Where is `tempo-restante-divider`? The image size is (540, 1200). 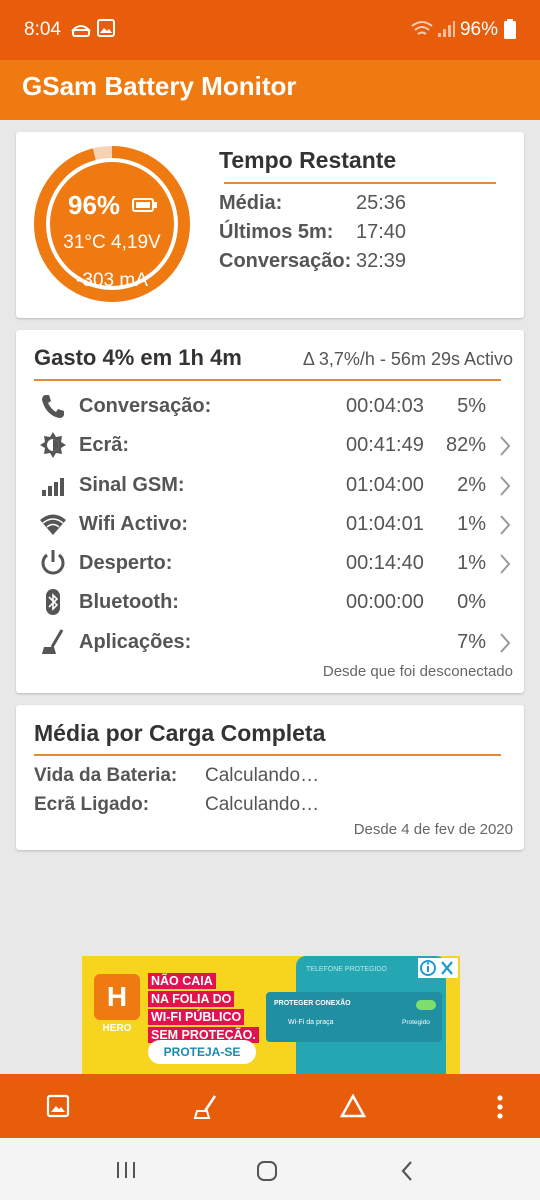 tempo-restante-divider is located at coordinates (360, 183).